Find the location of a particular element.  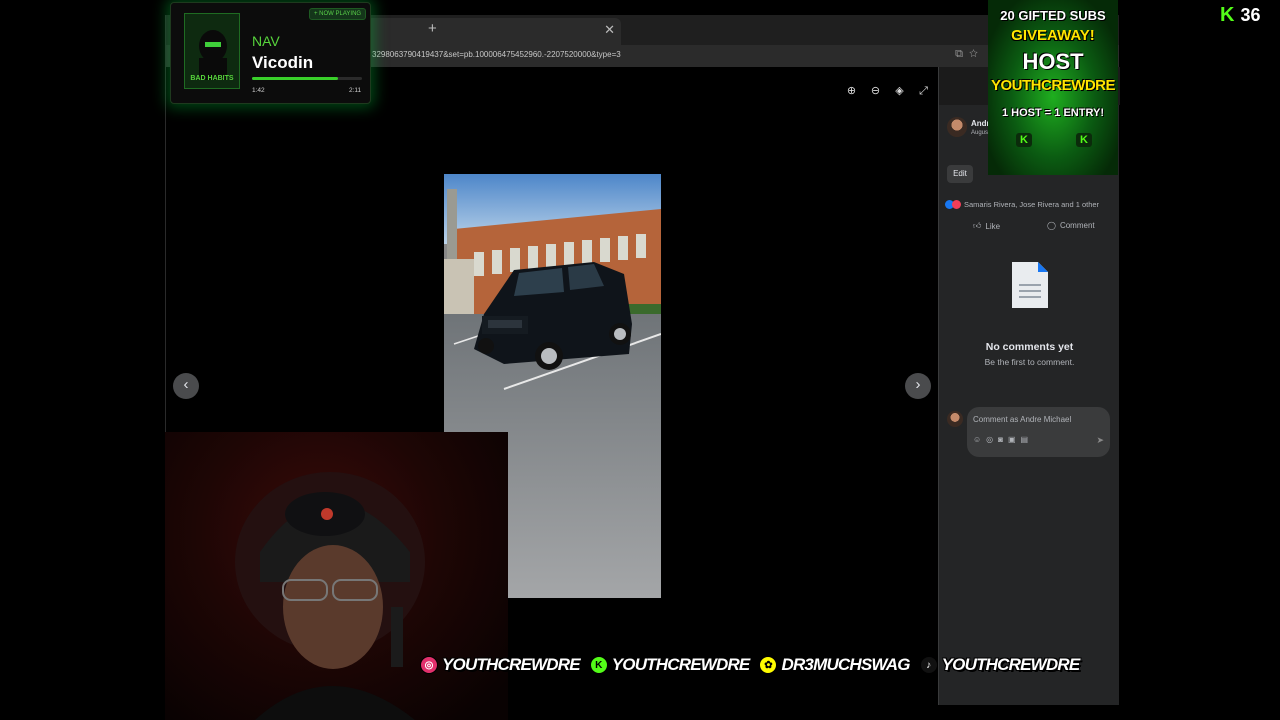

reactions-names: Samaris Rivera, Jose Rivera and 1 other is located at coordinates (1031, 204).